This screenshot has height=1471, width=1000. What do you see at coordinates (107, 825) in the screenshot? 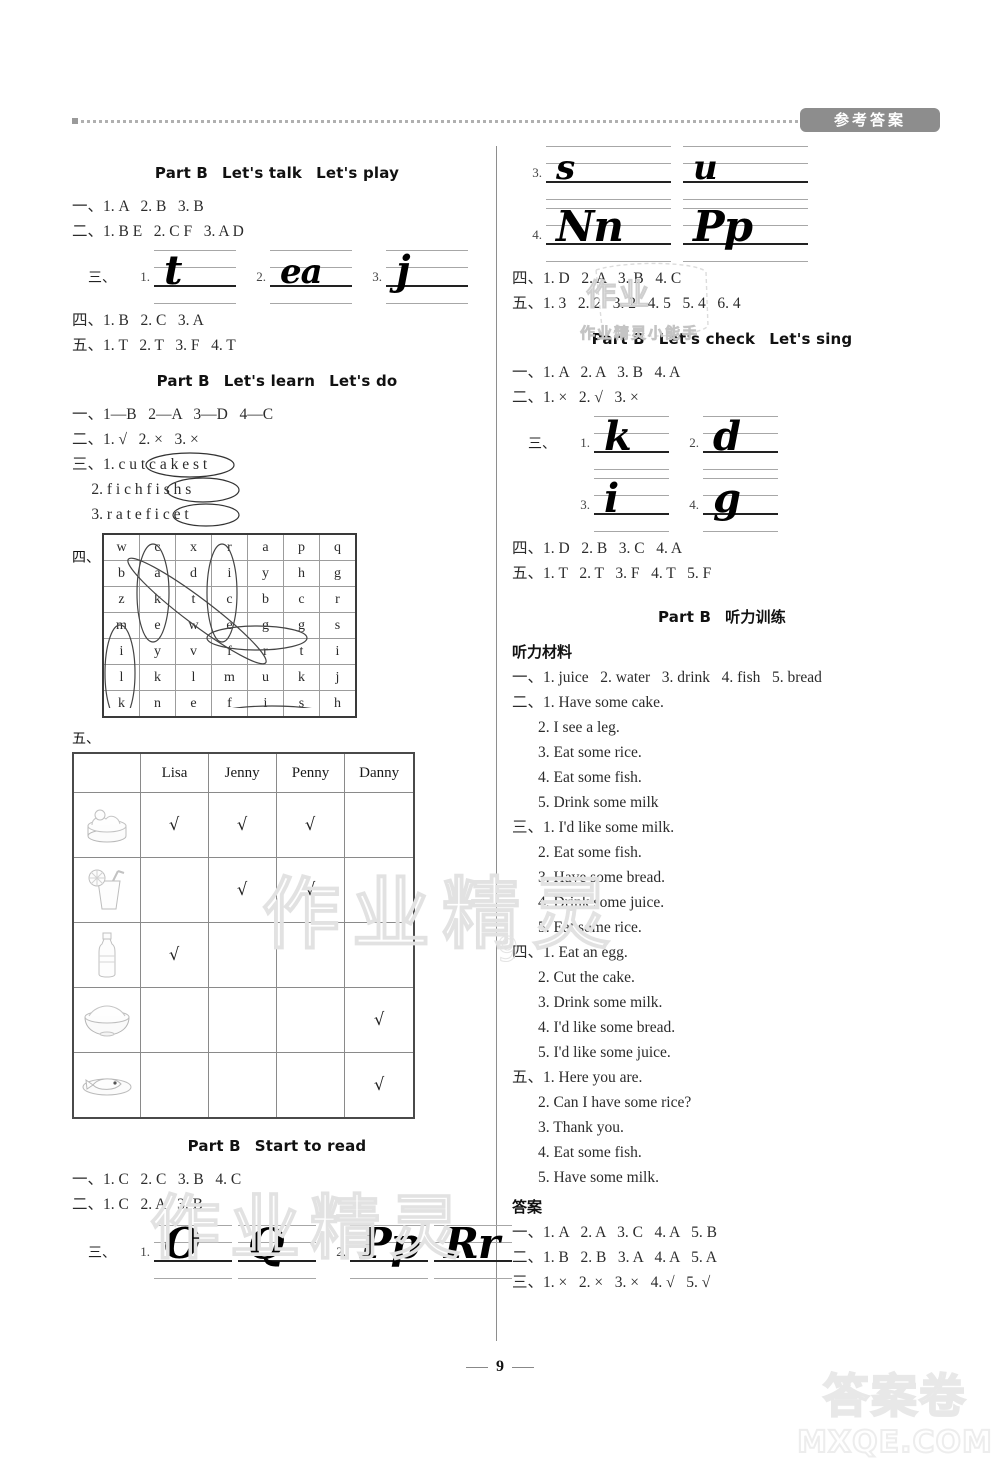
I see `cake-icon` at bounding box center [107, 825].